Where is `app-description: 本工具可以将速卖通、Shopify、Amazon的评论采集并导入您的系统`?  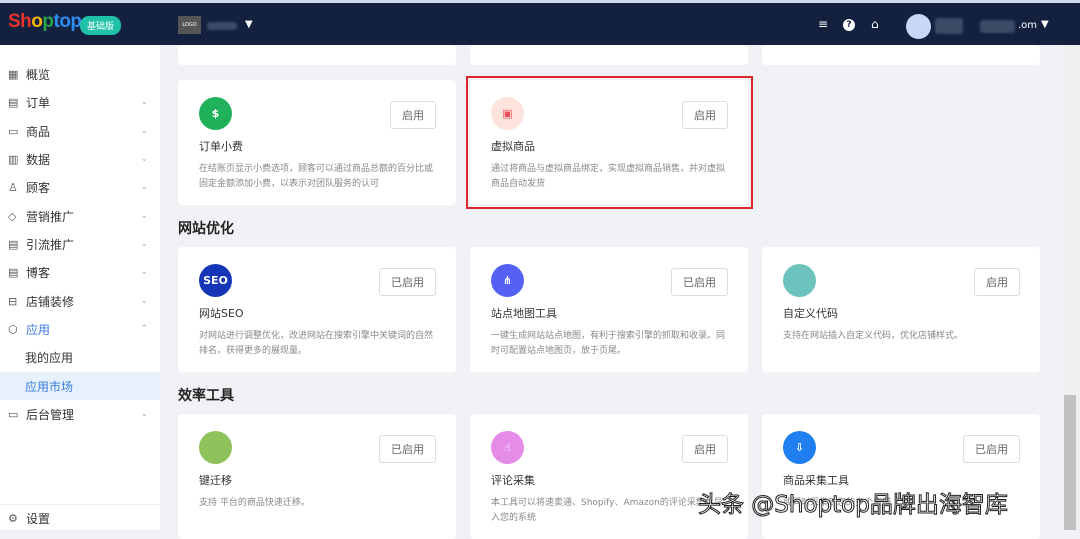
app-description: 本工具可以将速卖通、Shopify、Amazon的评论采集并导入您的系统 is located at coordinates (607, 510).